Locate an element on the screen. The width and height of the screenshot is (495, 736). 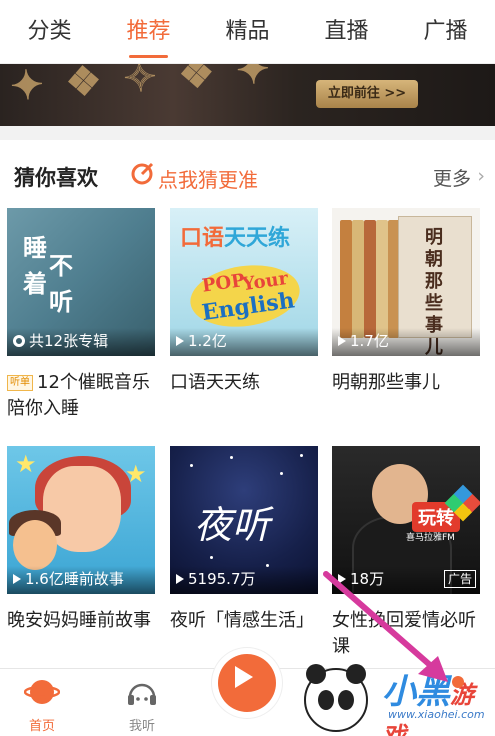
play-count: 18万 is located at coordinates (361, 578).